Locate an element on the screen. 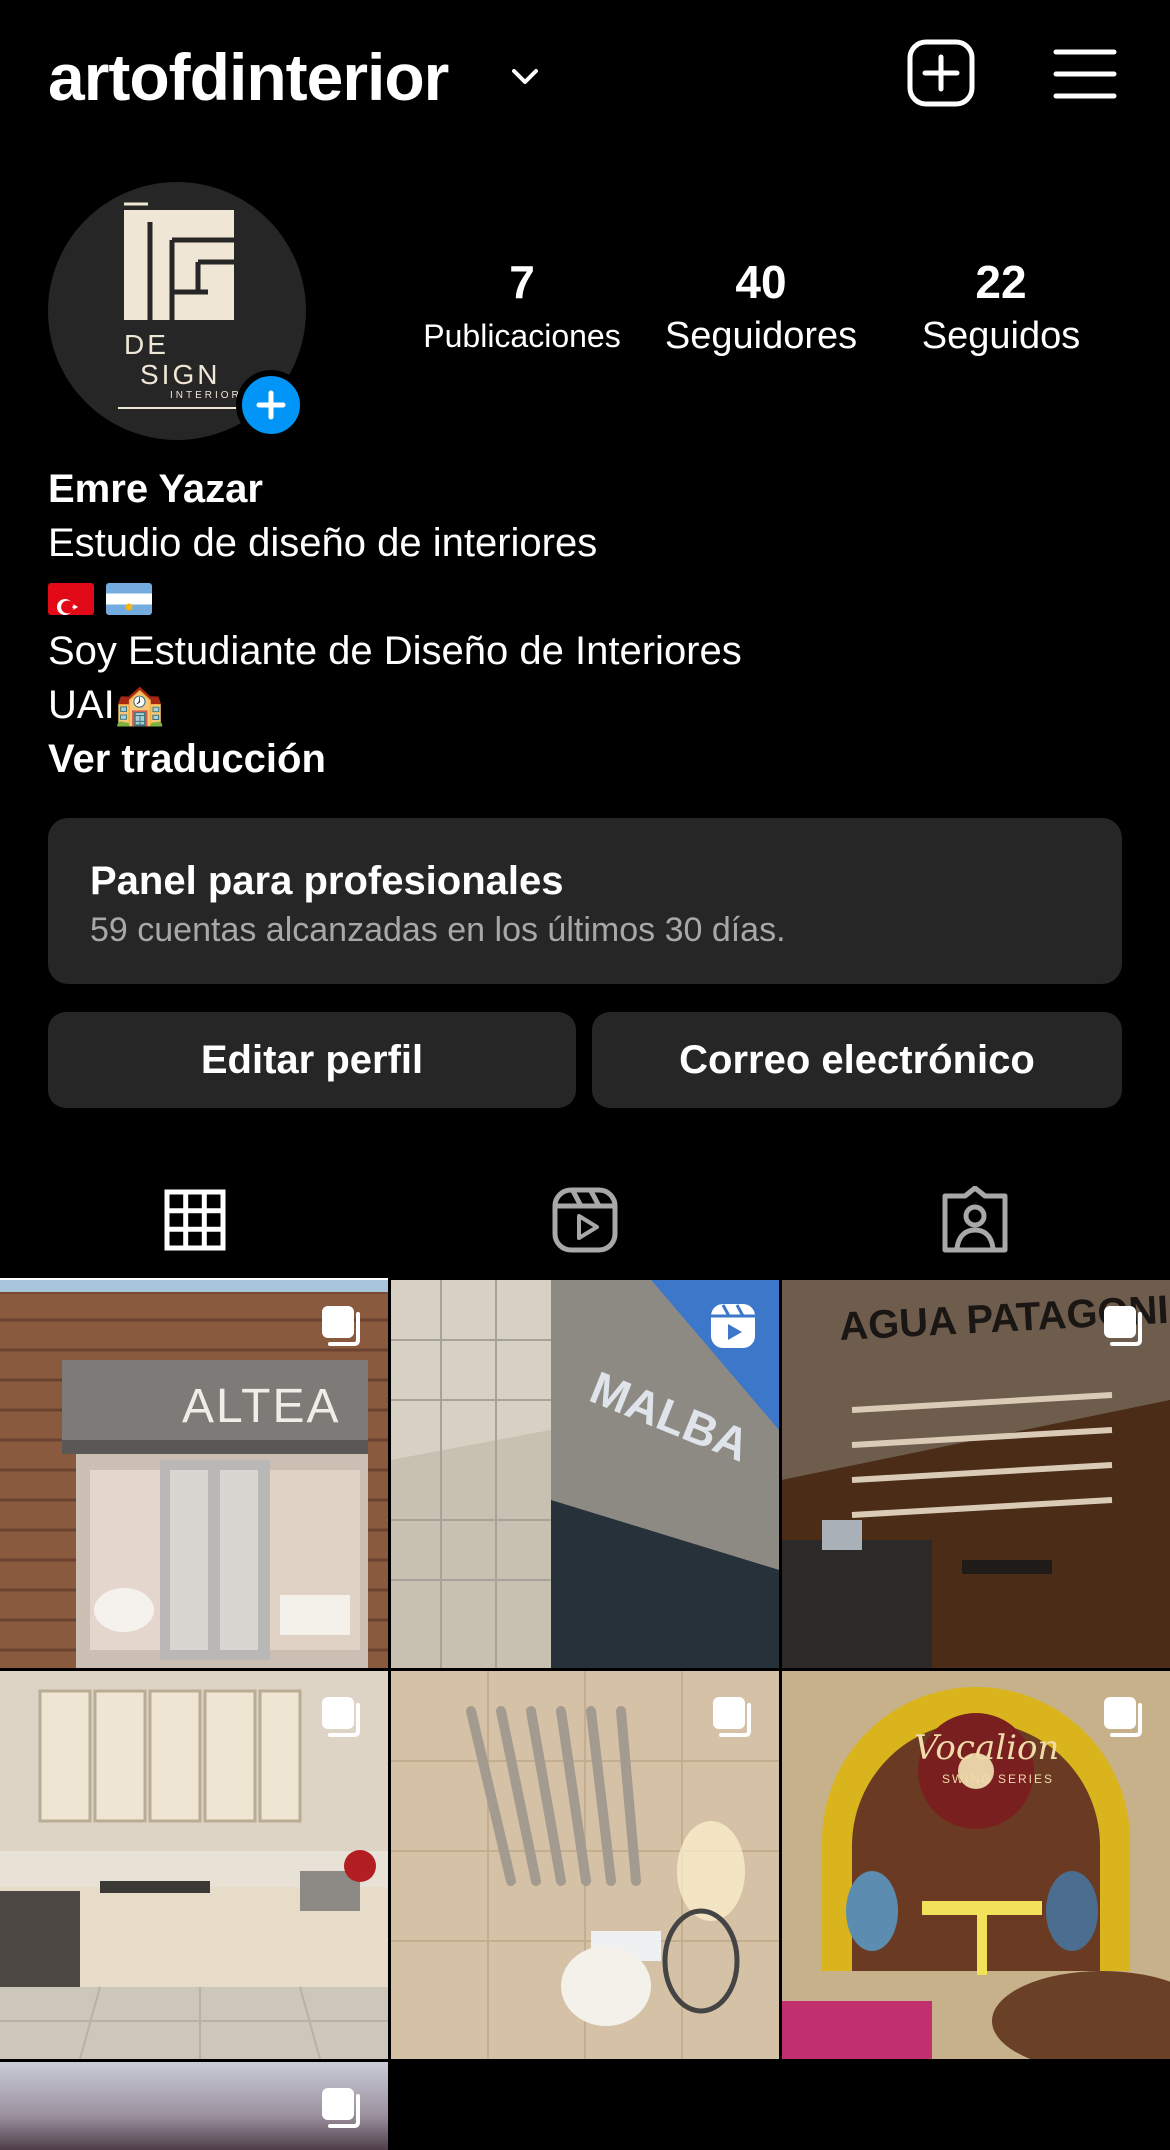 This screenshot has height=2150, width=1170. stat-followers-value: 40 is located at coordinates (761, 282).